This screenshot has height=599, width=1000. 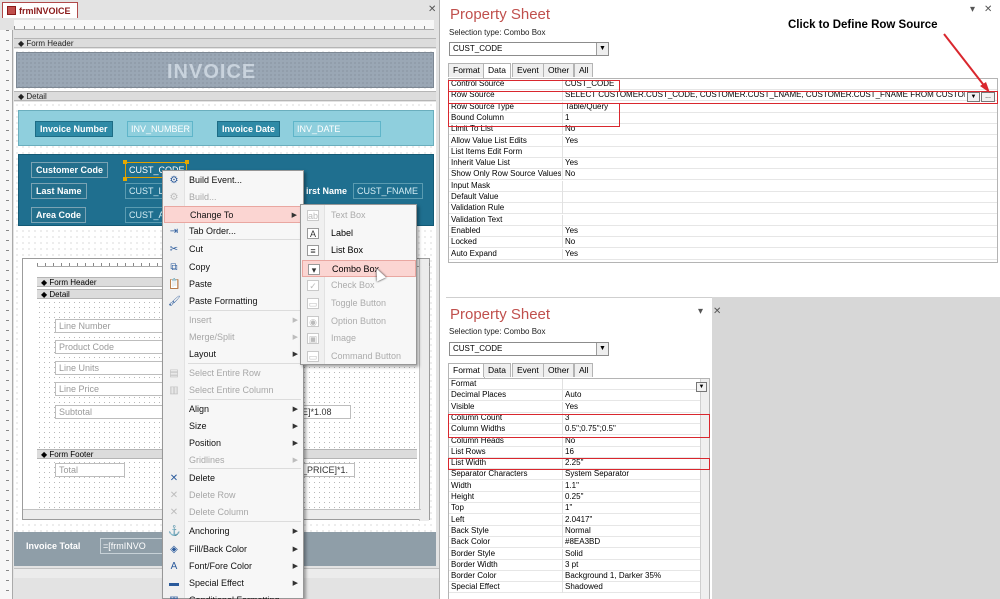 I want to click on change-to-text-box: ab Text Box, so click(x=359, y=215).